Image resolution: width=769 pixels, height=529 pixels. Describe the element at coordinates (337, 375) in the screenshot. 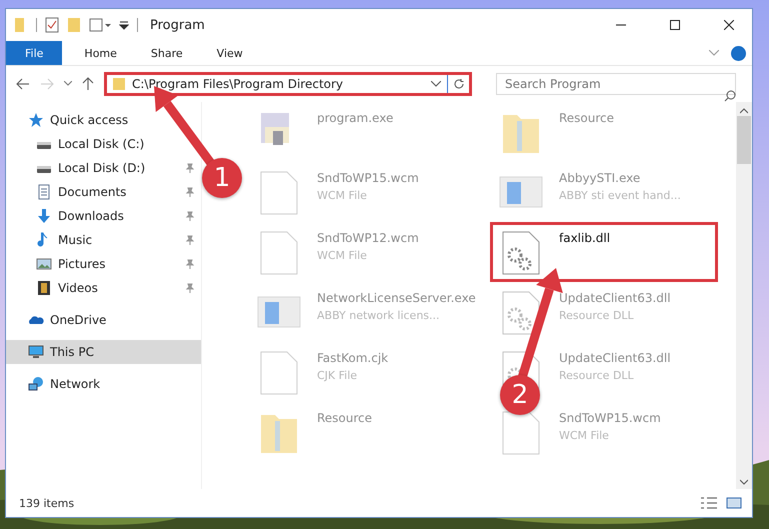

I see `file-type: CJK File` at that location.